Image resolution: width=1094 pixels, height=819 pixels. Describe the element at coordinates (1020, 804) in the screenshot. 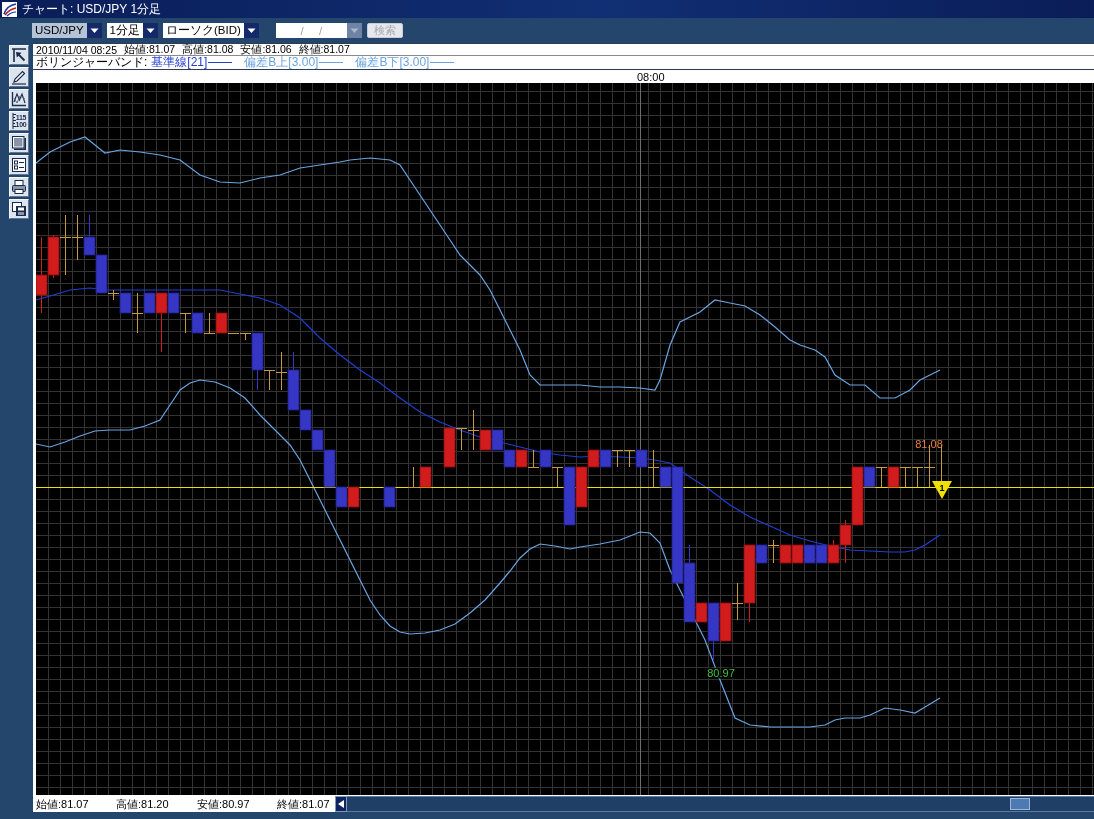

I see `scrollbar-thumb` at that location.